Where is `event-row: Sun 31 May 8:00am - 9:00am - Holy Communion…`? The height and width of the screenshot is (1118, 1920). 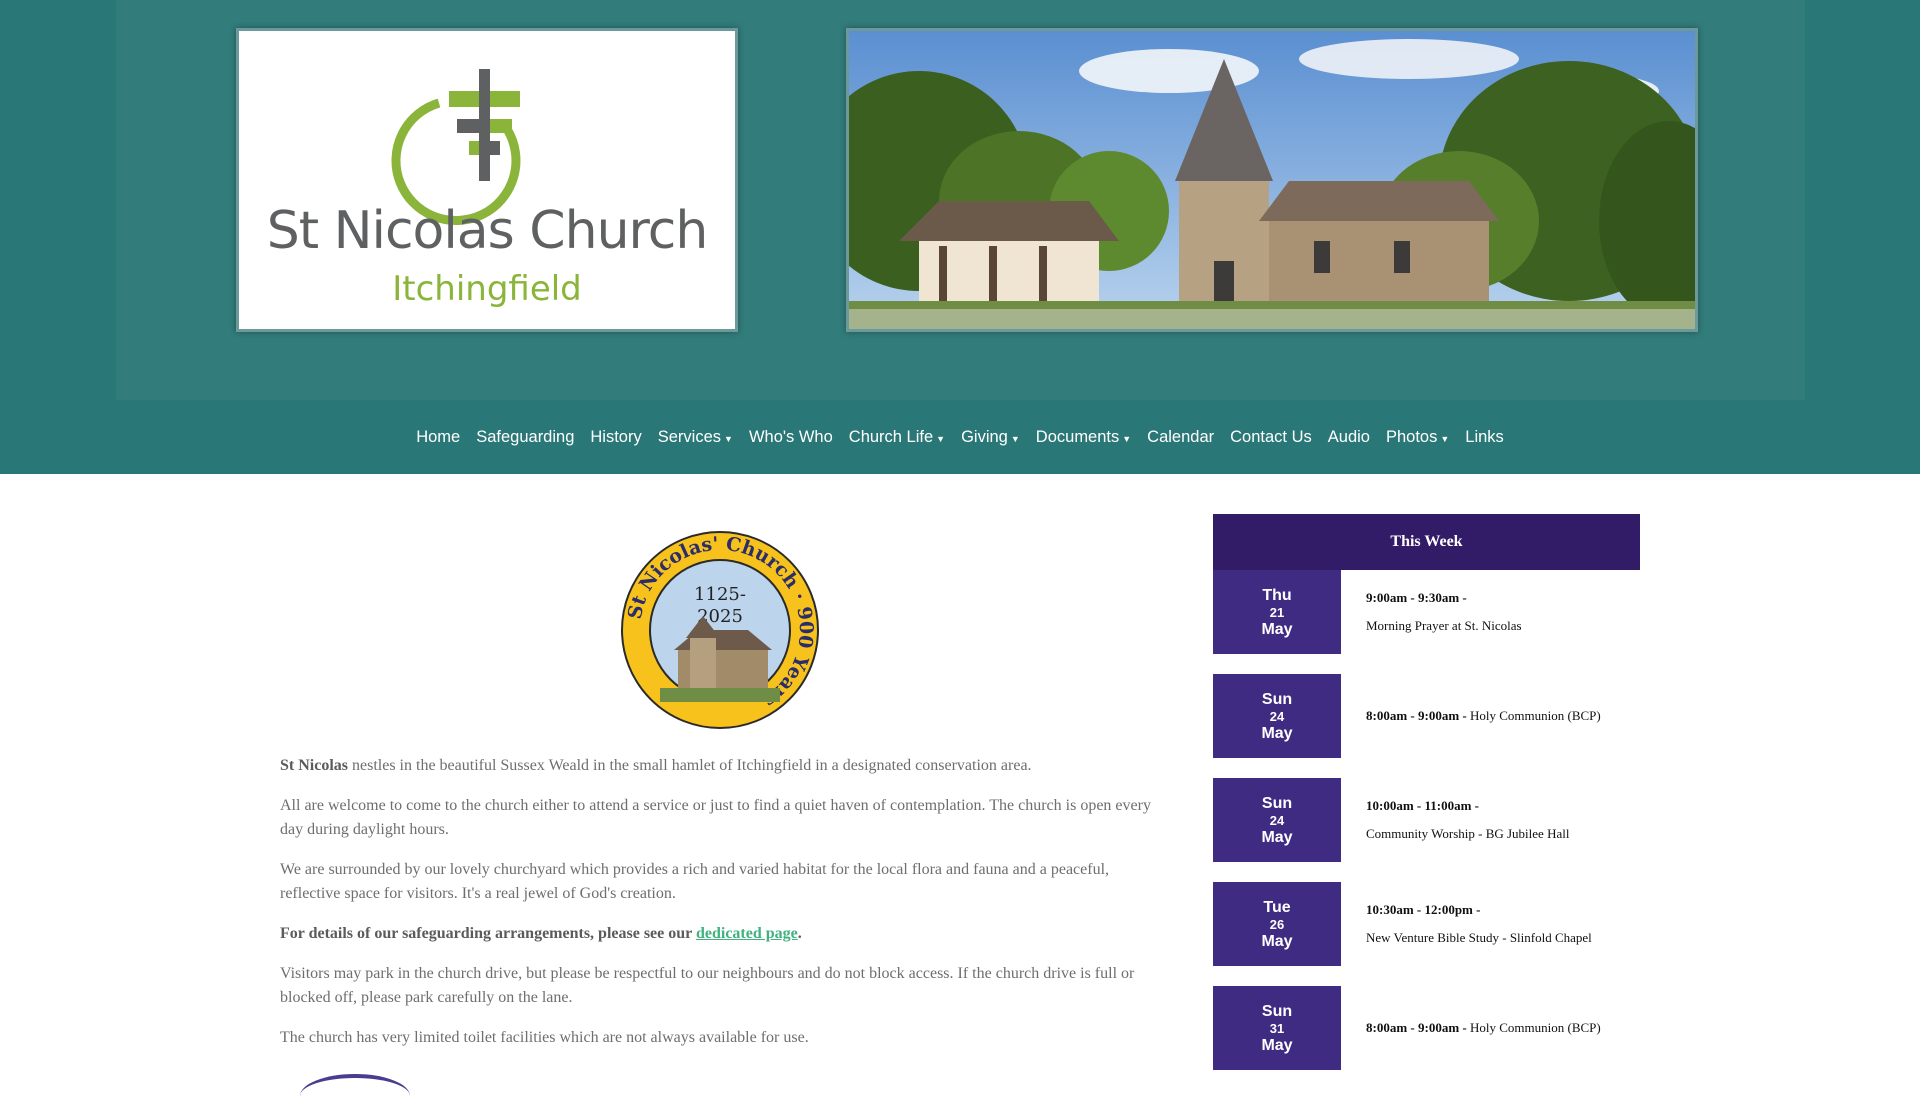
event-row: Sun 31 May 8:00am - 9:00am - Holy Communion… is located at coordinates (1426, 1028).